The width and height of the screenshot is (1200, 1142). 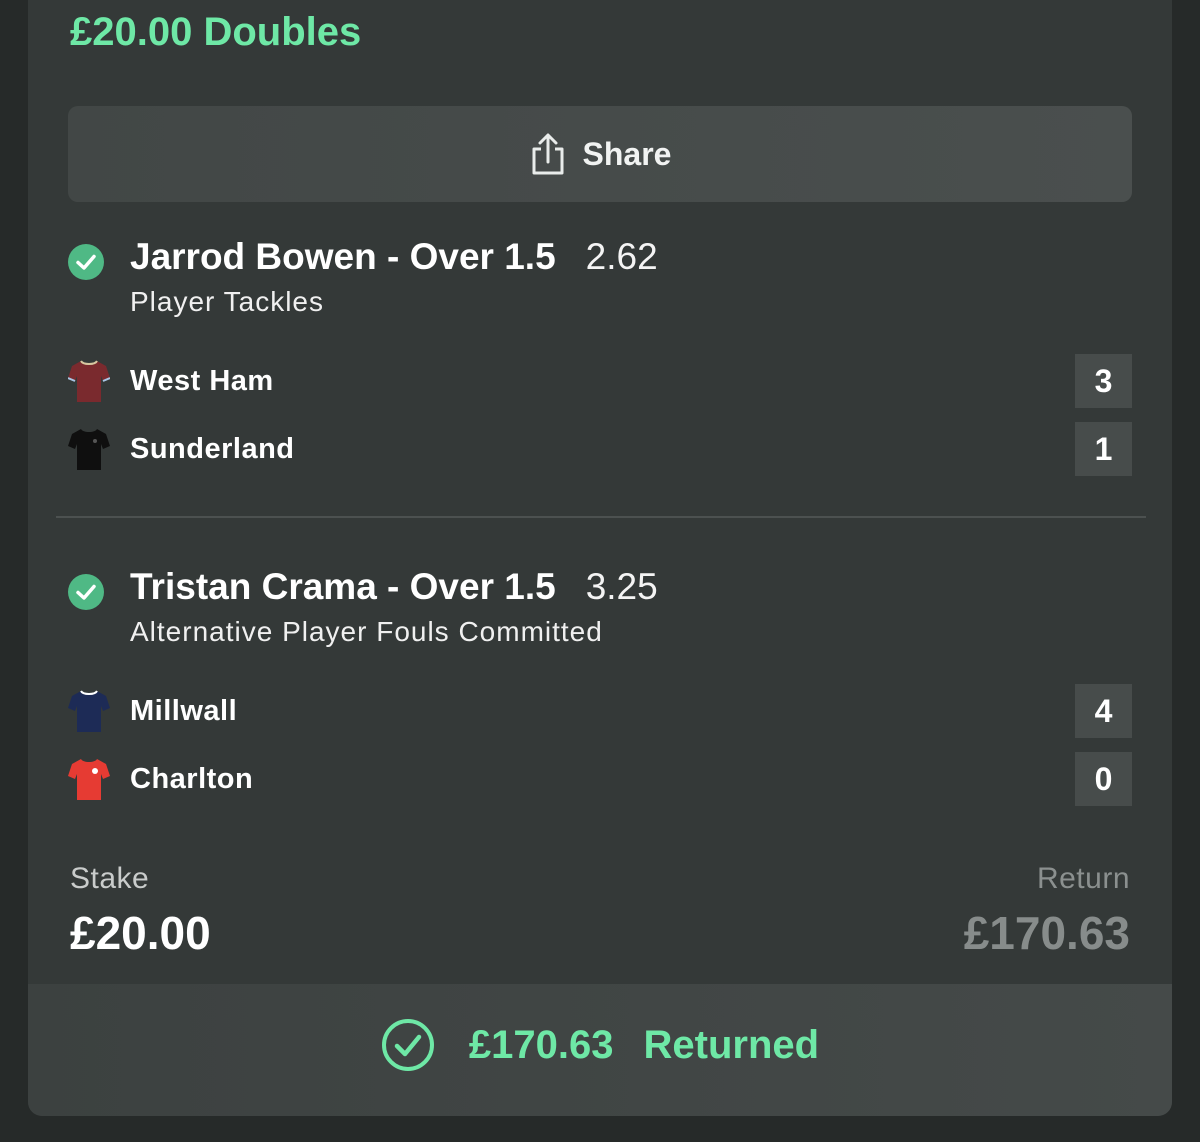 I want to click on team-score: 4, so click(x=1103, y=711).